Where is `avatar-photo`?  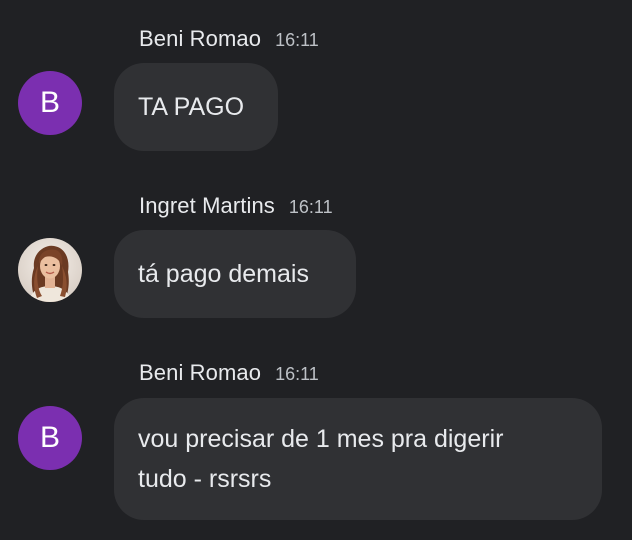 avatar-photo is located at coordinates (50, 270).